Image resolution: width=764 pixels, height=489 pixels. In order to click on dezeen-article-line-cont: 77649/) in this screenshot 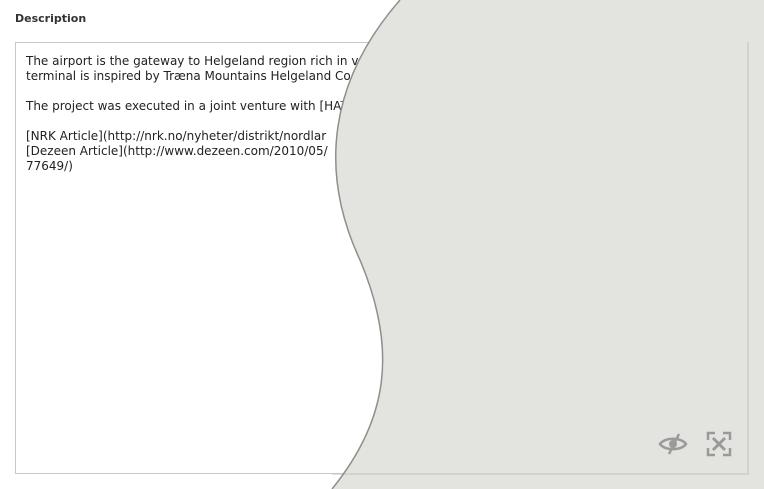, I will do `click(49, 166)`.